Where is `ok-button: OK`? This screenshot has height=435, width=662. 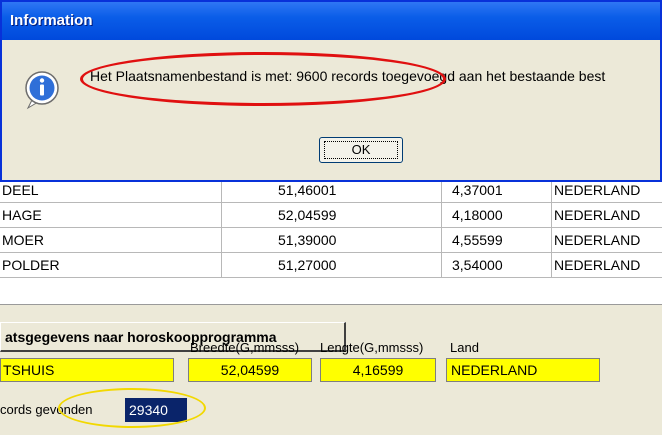
ok-button: OK is located at coordinates (361, 150).